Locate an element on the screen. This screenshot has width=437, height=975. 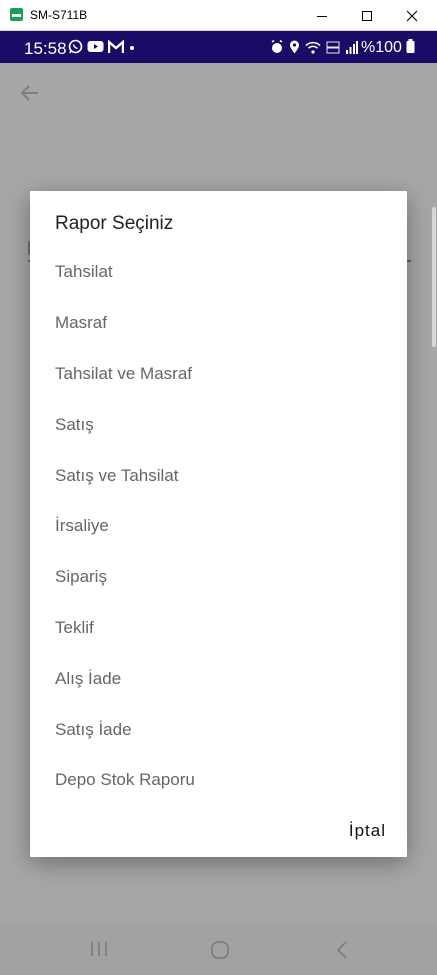
report-item-irsaliye: İrsaliye is located at coordinates (218, 526).